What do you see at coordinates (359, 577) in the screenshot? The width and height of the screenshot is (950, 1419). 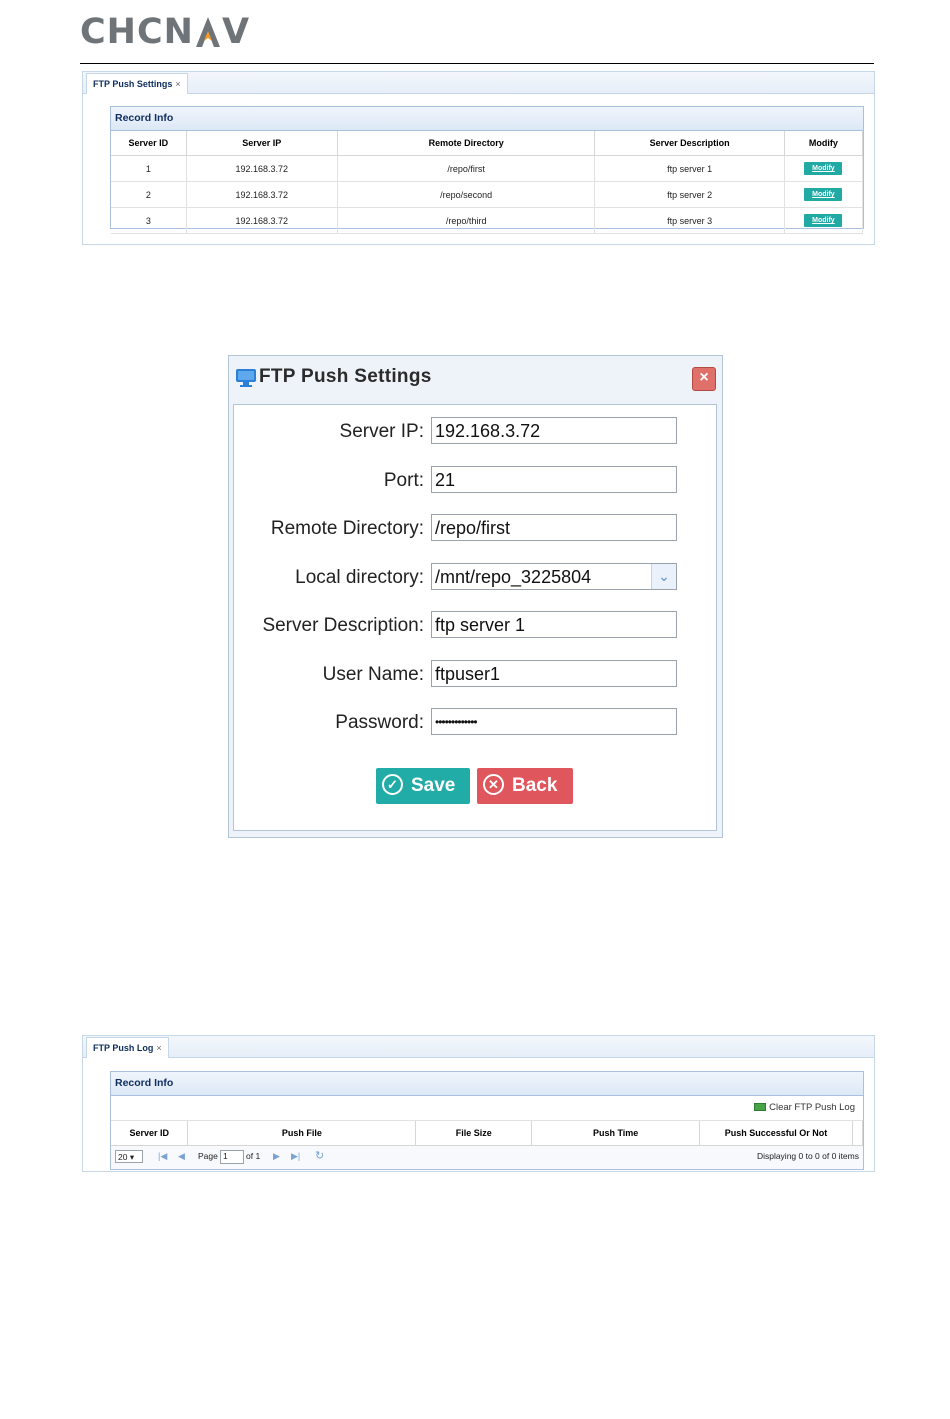 I see `local-directory-label: Local directory:` at bounding box center [359, 577].